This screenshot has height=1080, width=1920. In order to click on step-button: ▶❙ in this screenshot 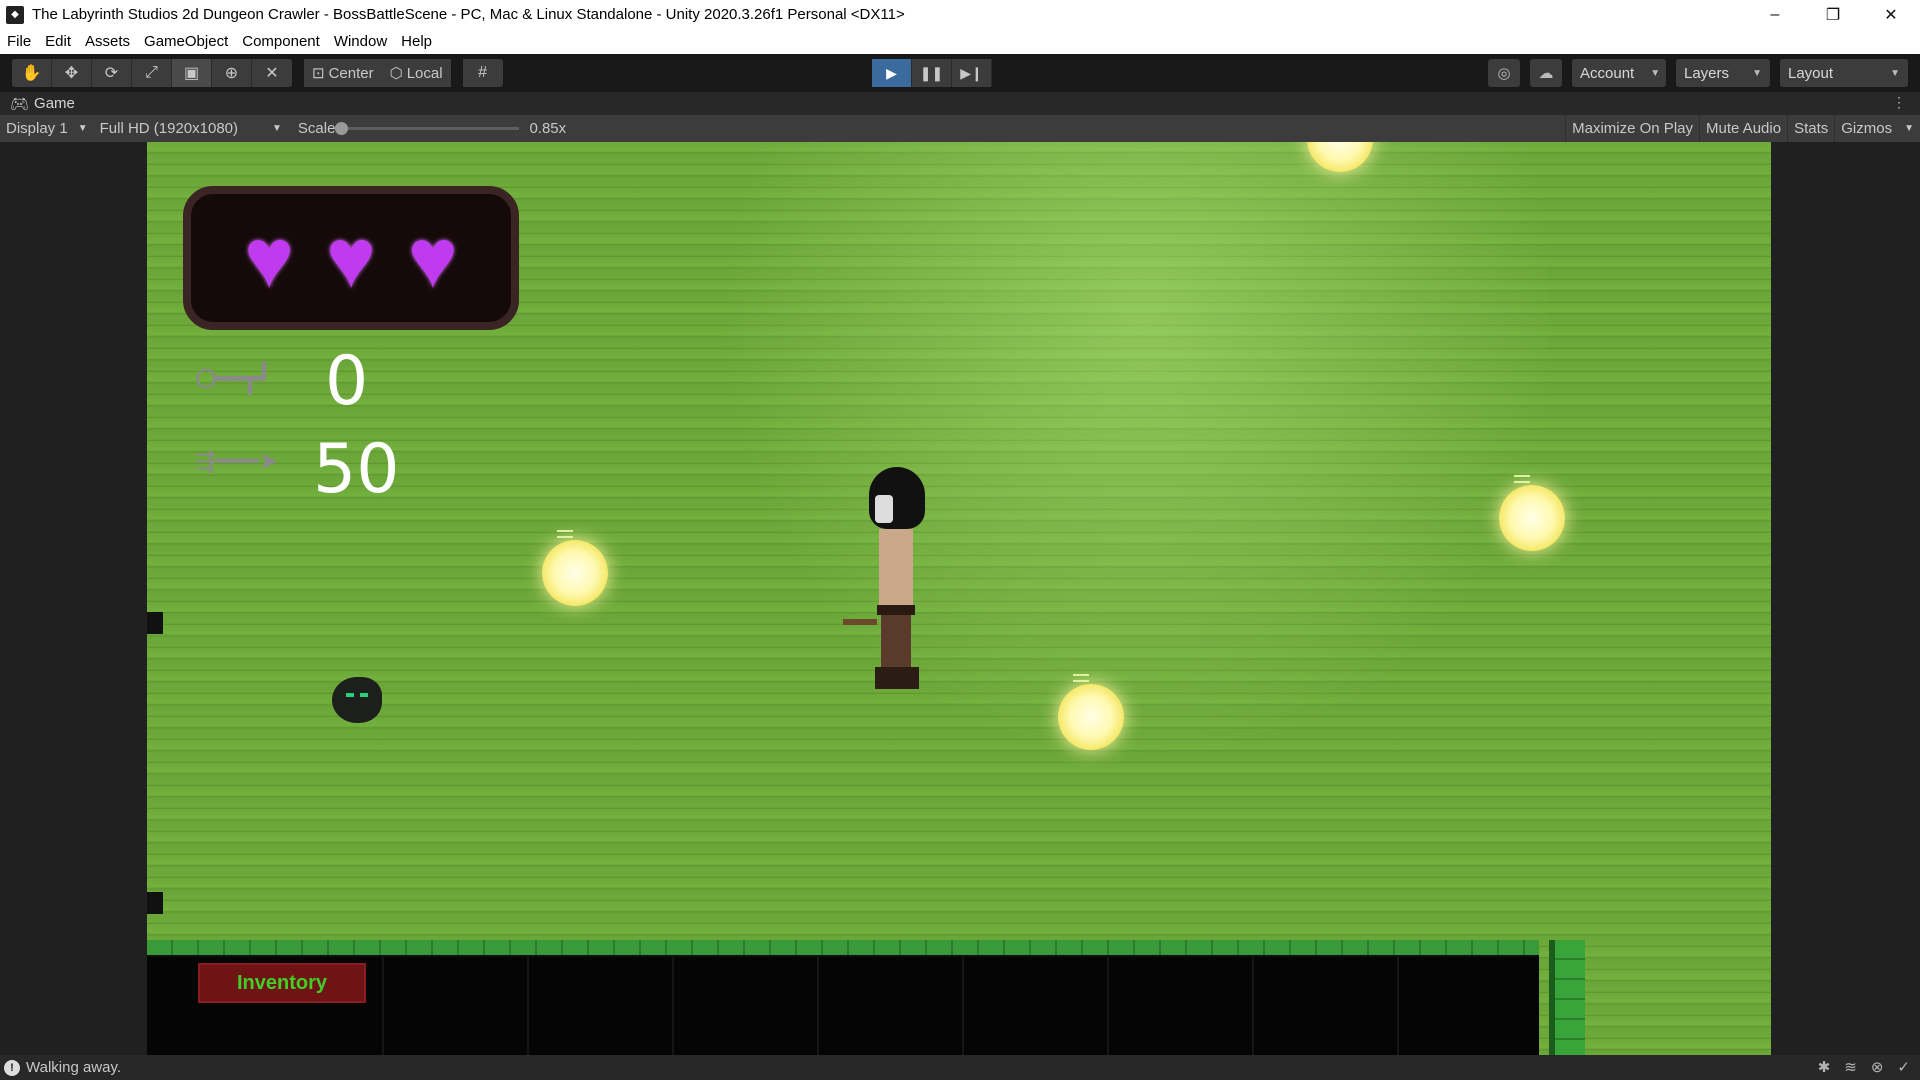, I will do `click(972, 73)`.